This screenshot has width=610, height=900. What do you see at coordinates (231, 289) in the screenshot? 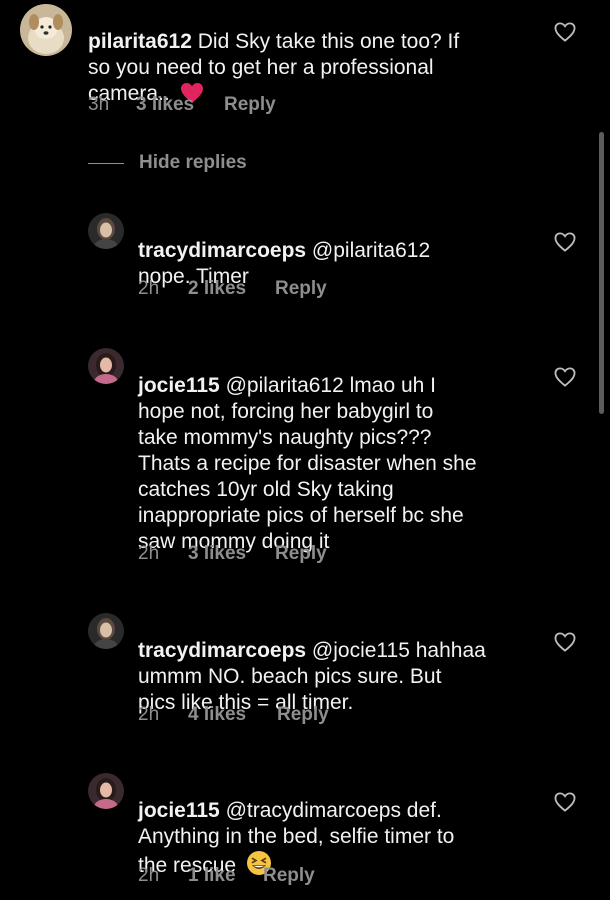
I see `likes-count: 2 likes` at bounding box center [231, 289].